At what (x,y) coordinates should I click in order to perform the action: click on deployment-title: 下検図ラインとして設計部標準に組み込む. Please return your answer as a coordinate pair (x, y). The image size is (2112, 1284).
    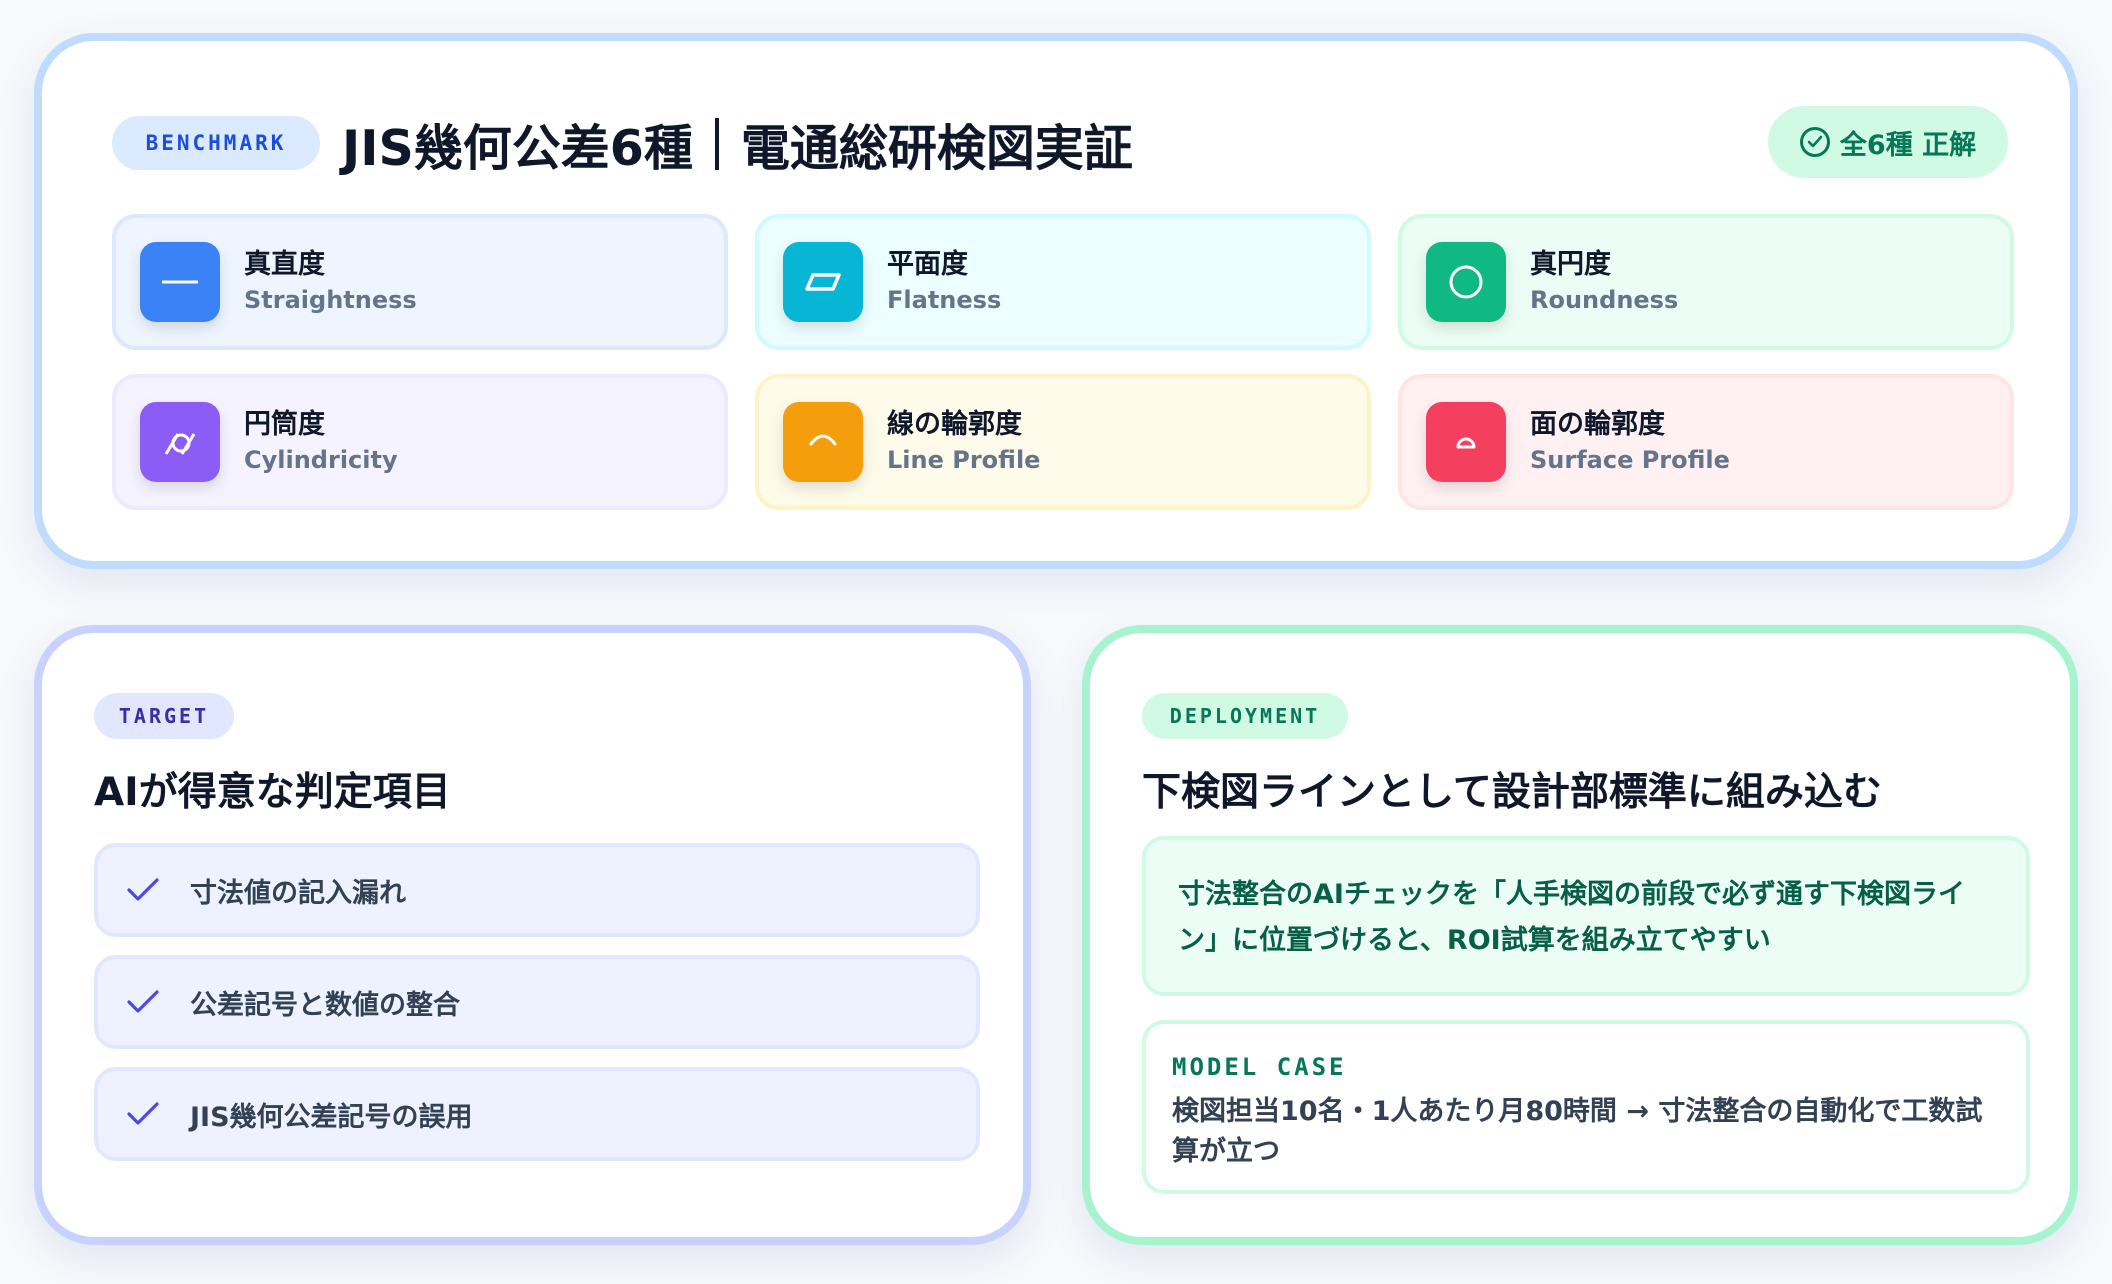
    Looking at the image, I should click on (1512, 792).